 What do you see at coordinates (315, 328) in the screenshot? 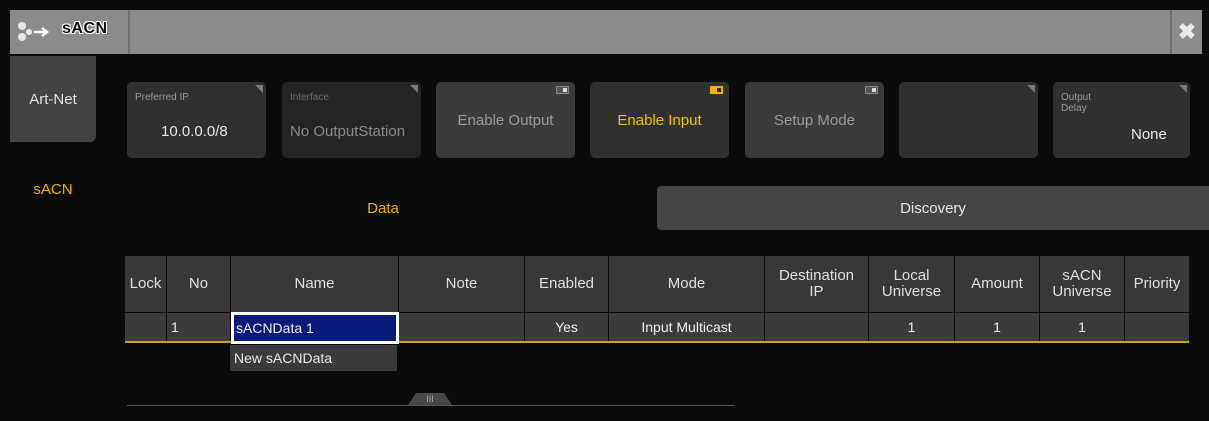
I see `cell-name-selected: sACNData 1` at bounding box center [315, 328].